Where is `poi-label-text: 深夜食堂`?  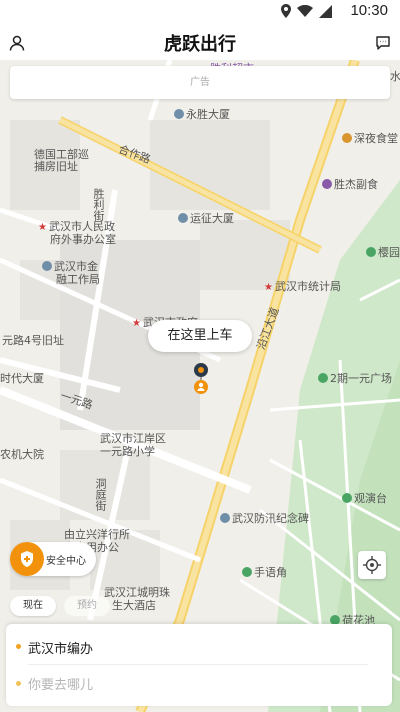 poi-label-text: 深夜食堂 is located at coordinates (376, 138).